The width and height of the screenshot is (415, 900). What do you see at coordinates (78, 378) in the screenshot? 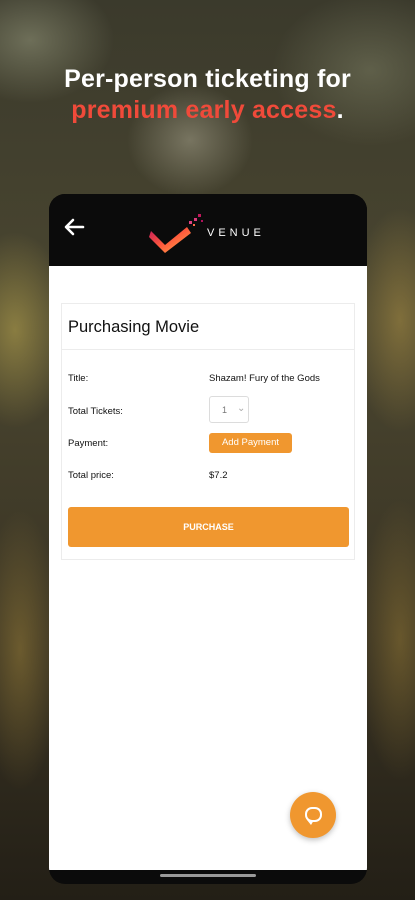
I see `title-label: Title:` at bounding box center [78, 378].